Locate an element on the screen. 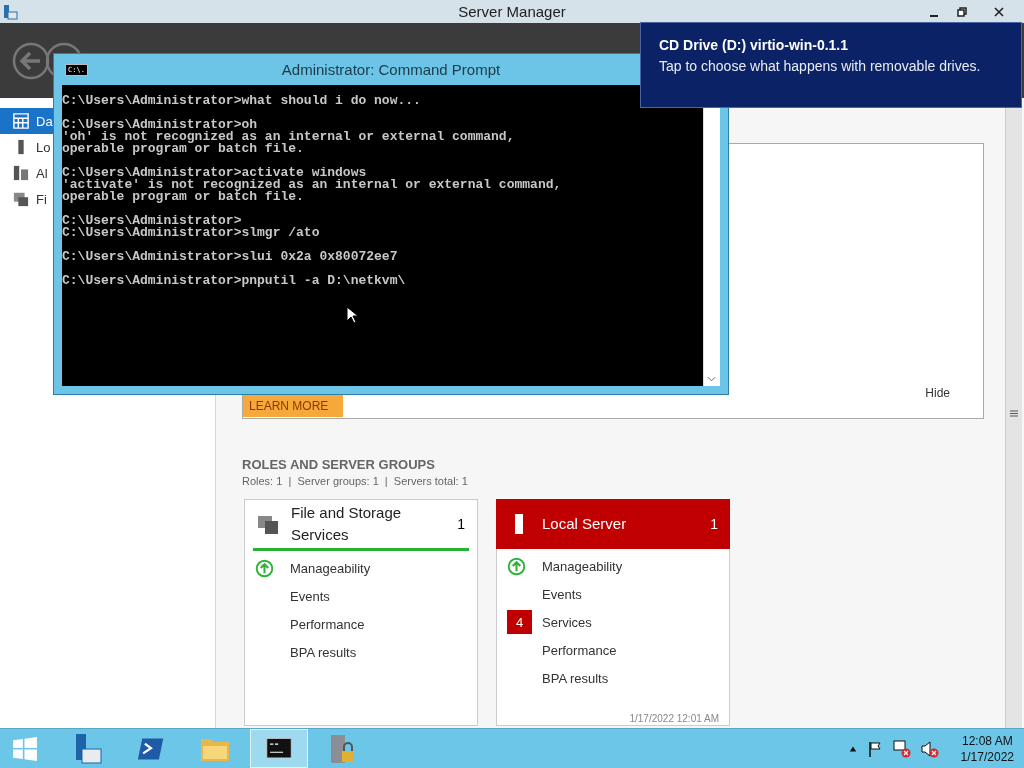  console-line: C:\Users\Administrator> is located at coordinates (152, 221).